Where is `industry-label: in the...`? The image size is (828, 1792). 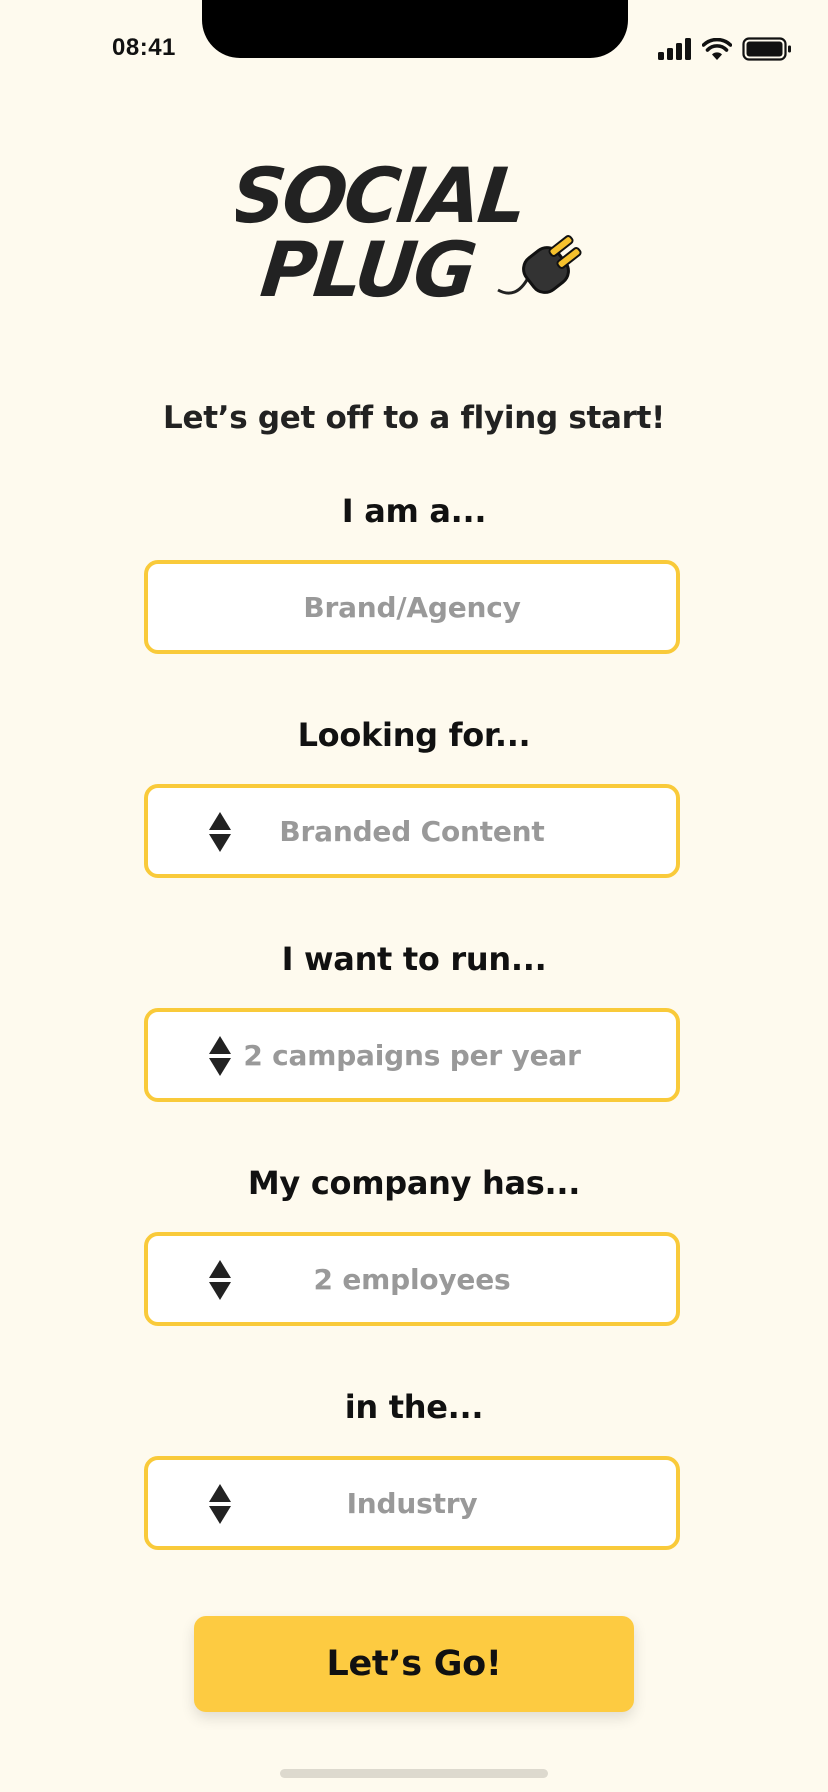
industry-label: in the... is located at coordinates (414, 1407).